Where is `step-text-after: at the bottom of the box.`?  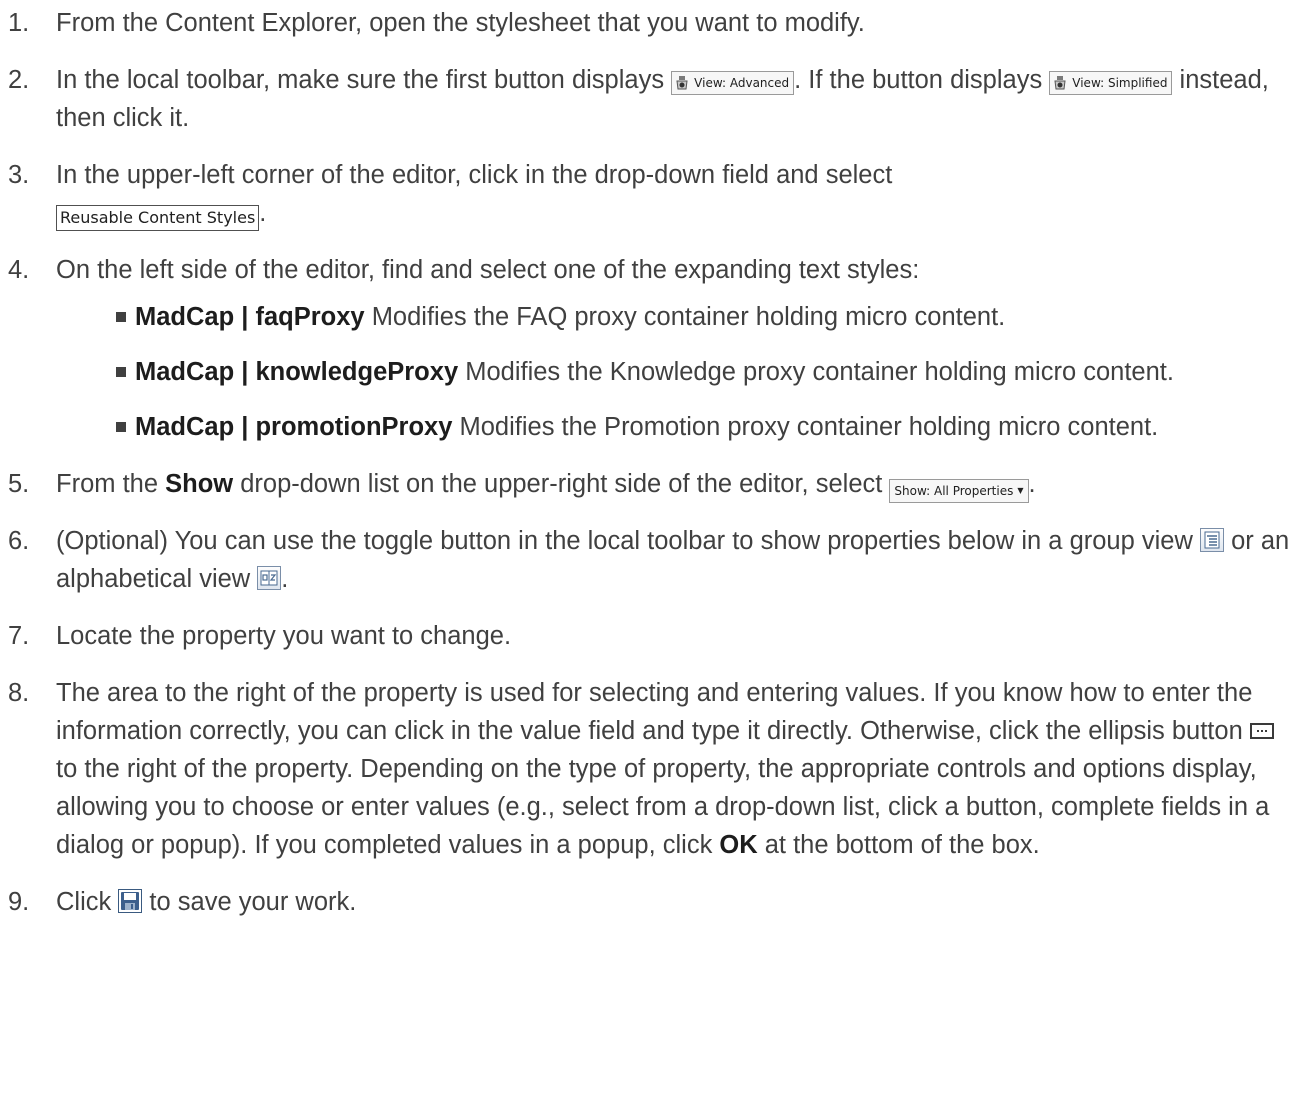 step-text-after: at the bottom of the box. is located at coordinates (898, 845).